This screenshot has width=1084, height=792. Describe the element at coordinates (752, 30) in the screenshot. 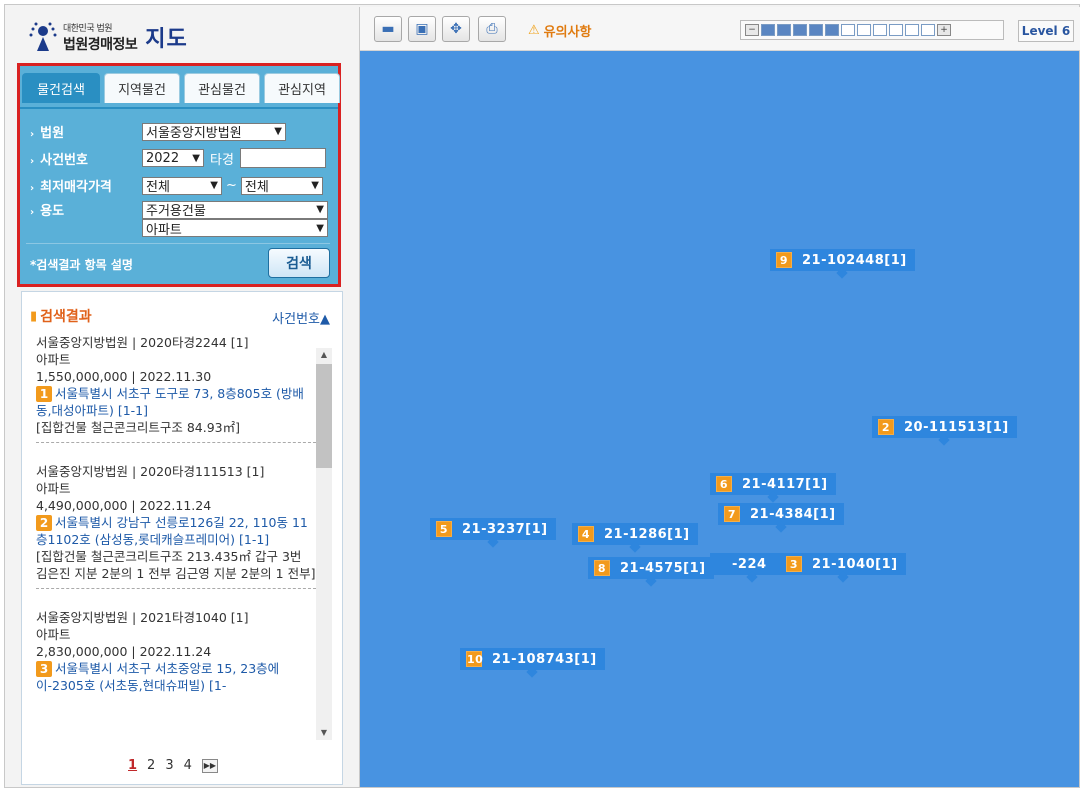

I see `zoom-out-icon: −` at that location.